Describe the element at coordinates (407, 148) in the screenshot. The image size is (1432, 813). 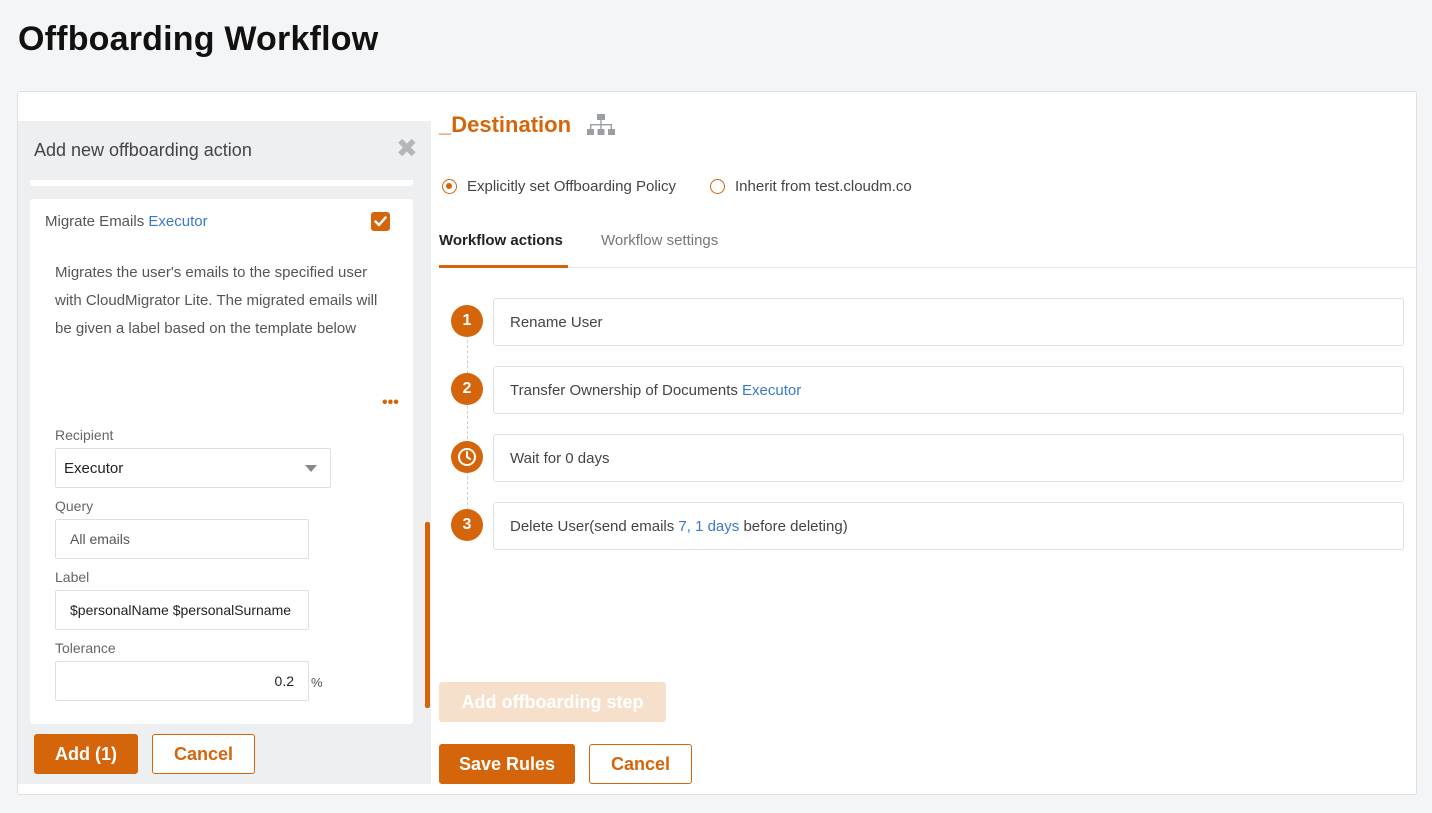
I see `close-icon: ✖` at that location.